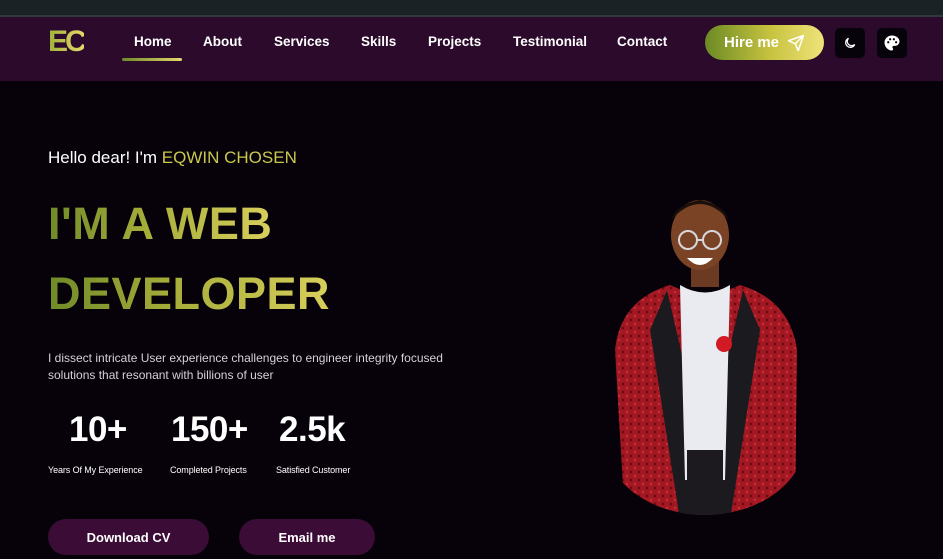  I want to click on nav-active-underline, so click(152, 59).